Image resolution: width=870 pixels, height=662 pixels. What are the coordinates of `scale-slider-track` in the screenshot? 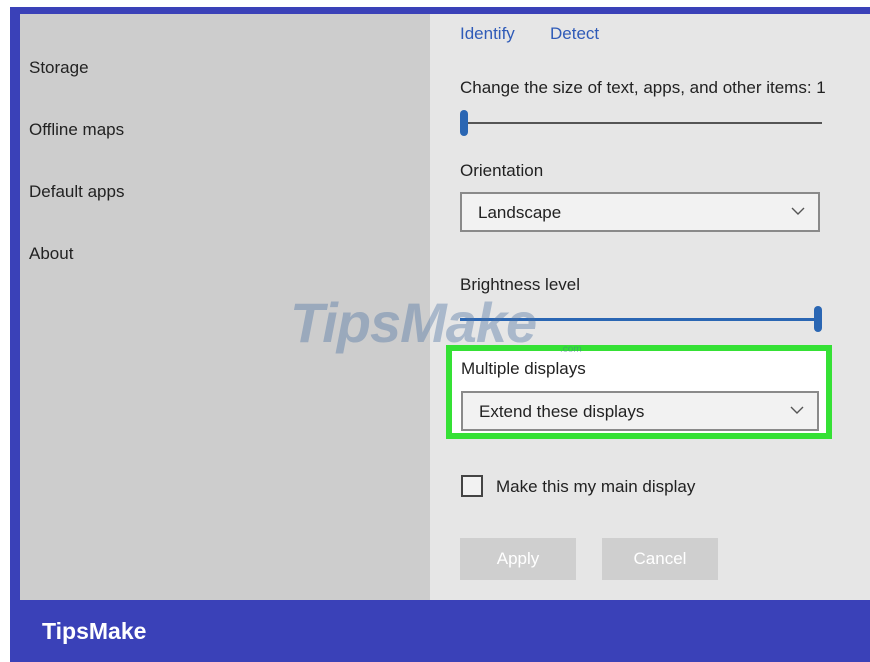 It's located at (643, 123).